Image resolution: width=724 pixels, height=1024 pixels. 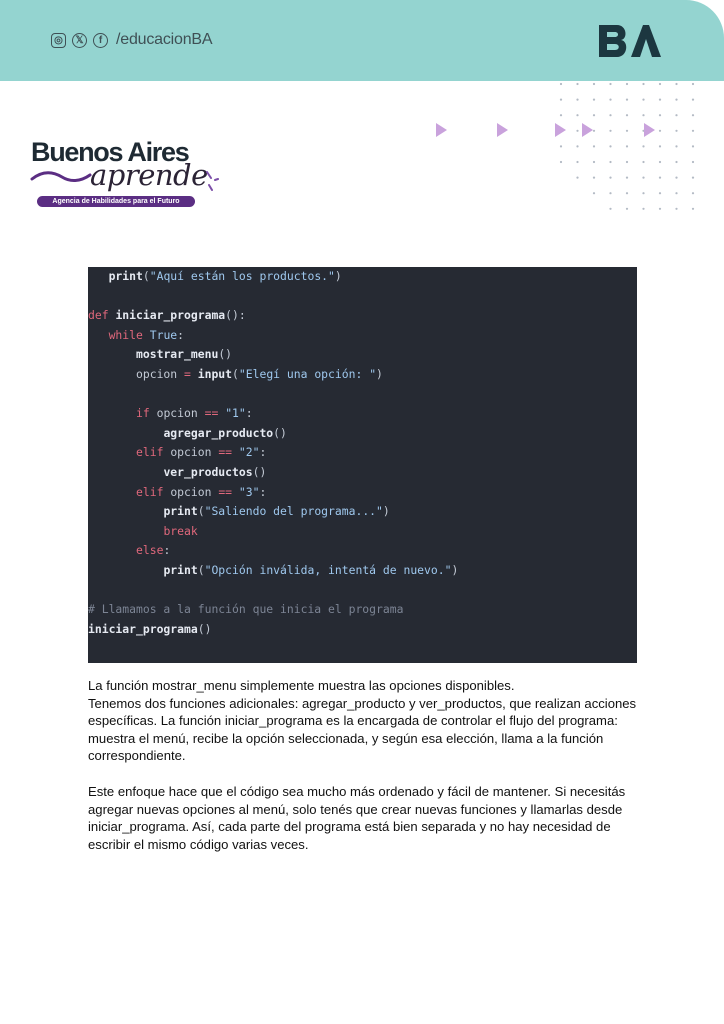 I want to click on code-token: input, so click(x=215, y=373).